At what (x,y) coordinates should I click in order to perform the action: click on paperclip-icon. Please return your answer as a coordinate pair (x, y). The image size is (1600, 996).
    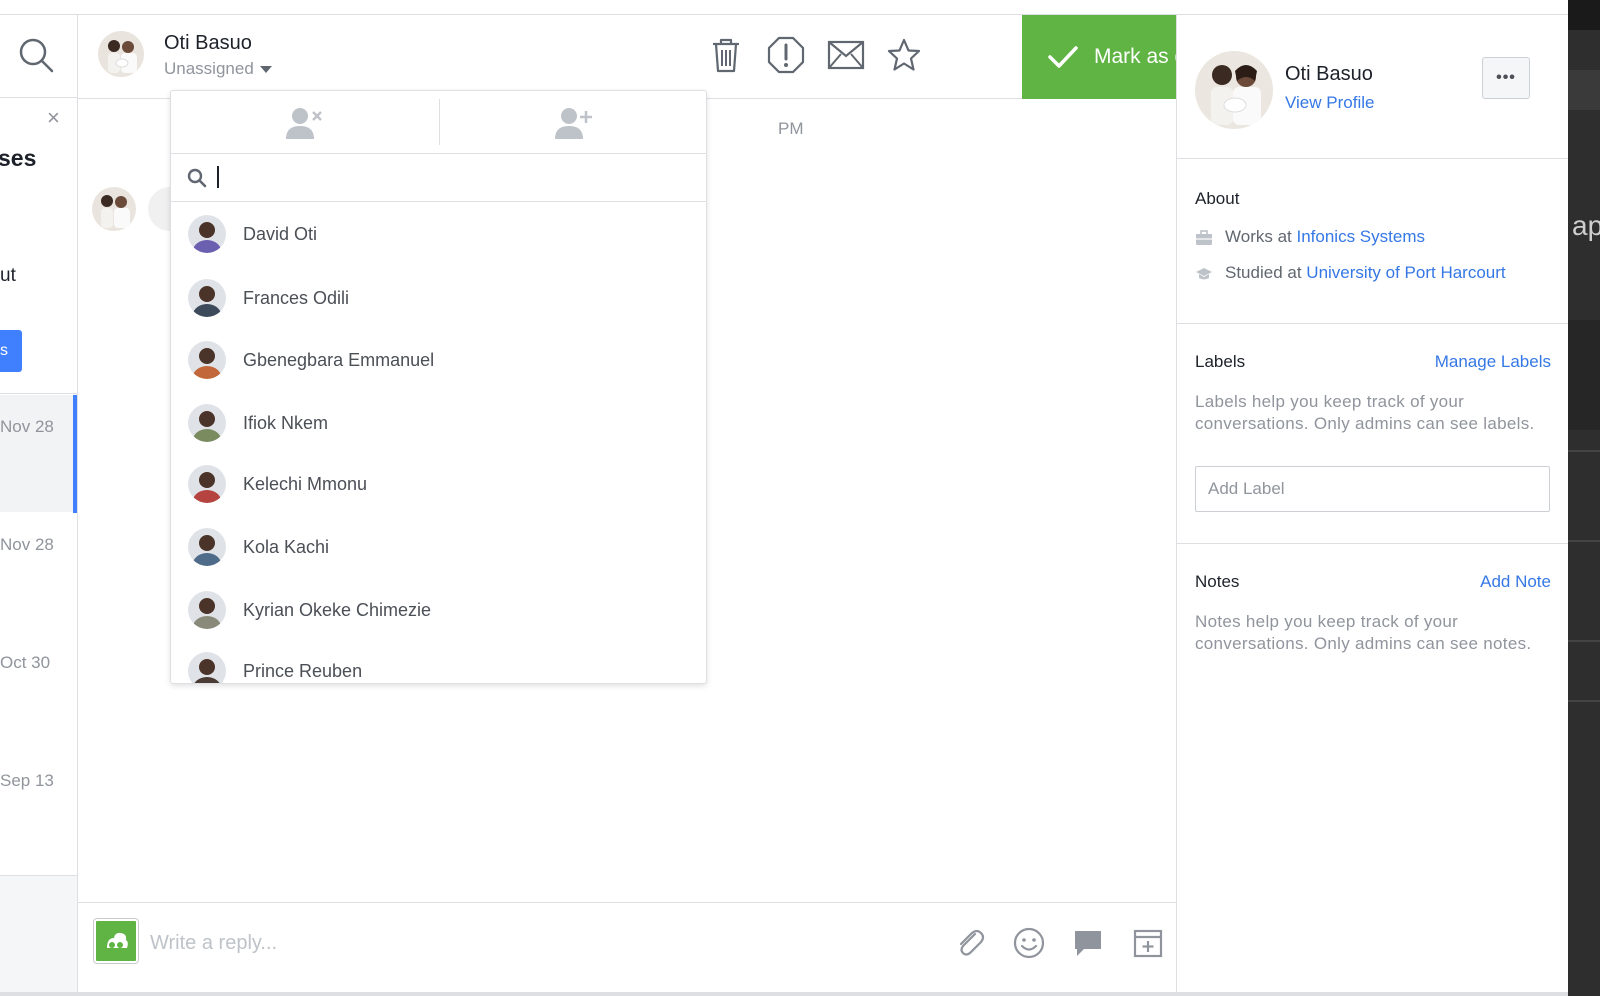
    Looking at the image, I should click on (970, 943).